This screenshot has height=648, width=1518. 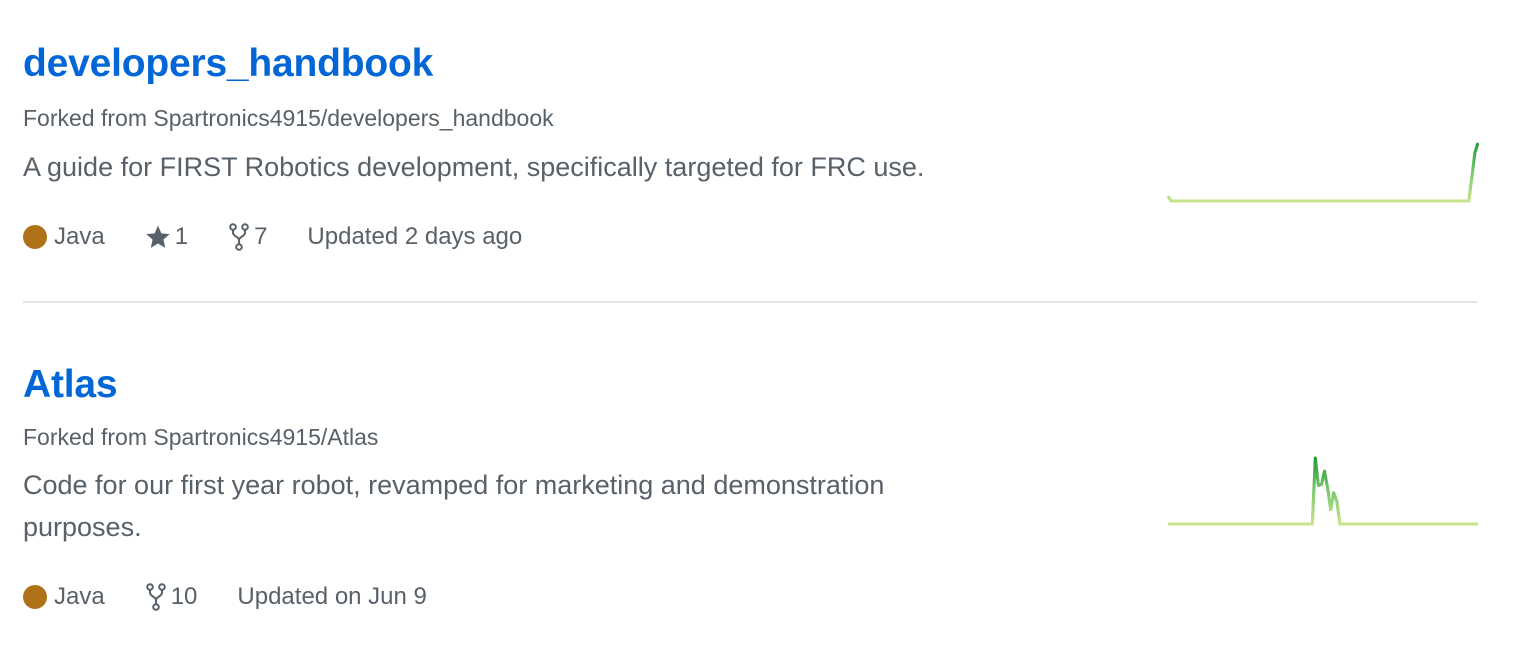 I want to click on repo-meta: Java 10 Updated on Jun 9, so click(x=245, y=597).